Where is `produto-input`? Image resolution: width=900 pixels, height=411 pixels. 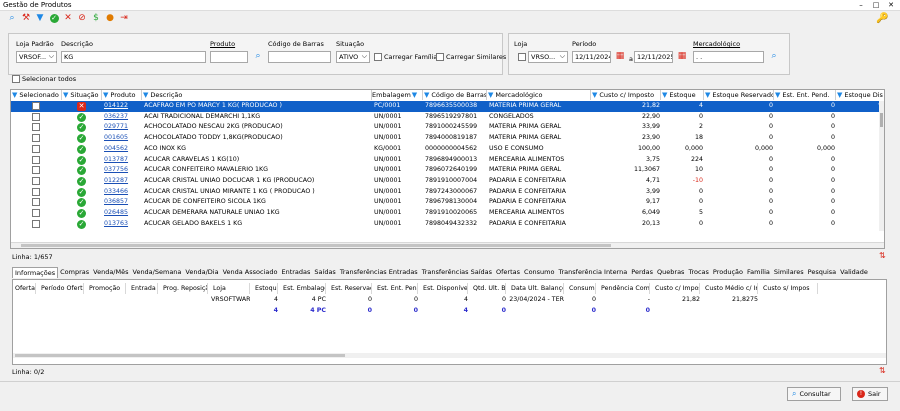
produto-input is located at coordinates (229, 57).